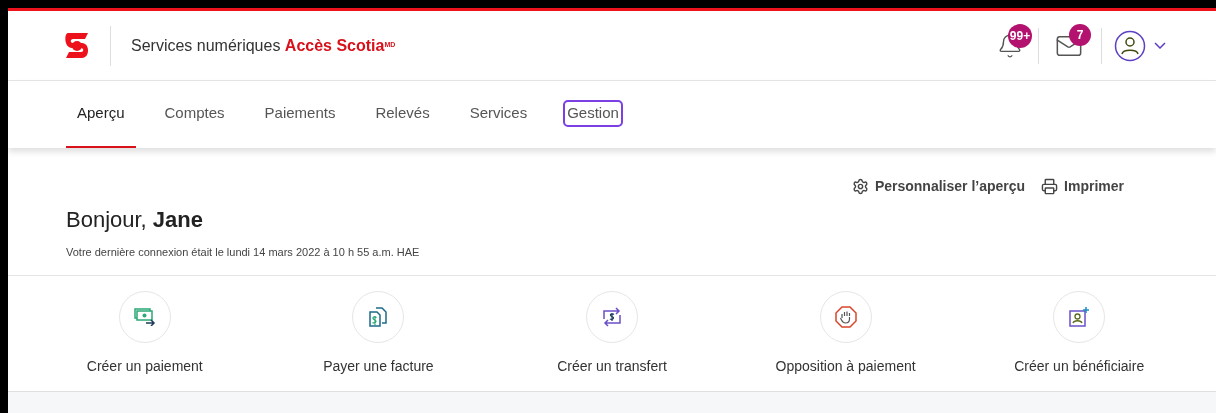 The height and width of the screenshot is (413, 1216). I want to click on last-login-text: Votre dernière connexion était le lundi 14 mars 2022 à 10 h 55 a.m. HAE, so click(243, 252).